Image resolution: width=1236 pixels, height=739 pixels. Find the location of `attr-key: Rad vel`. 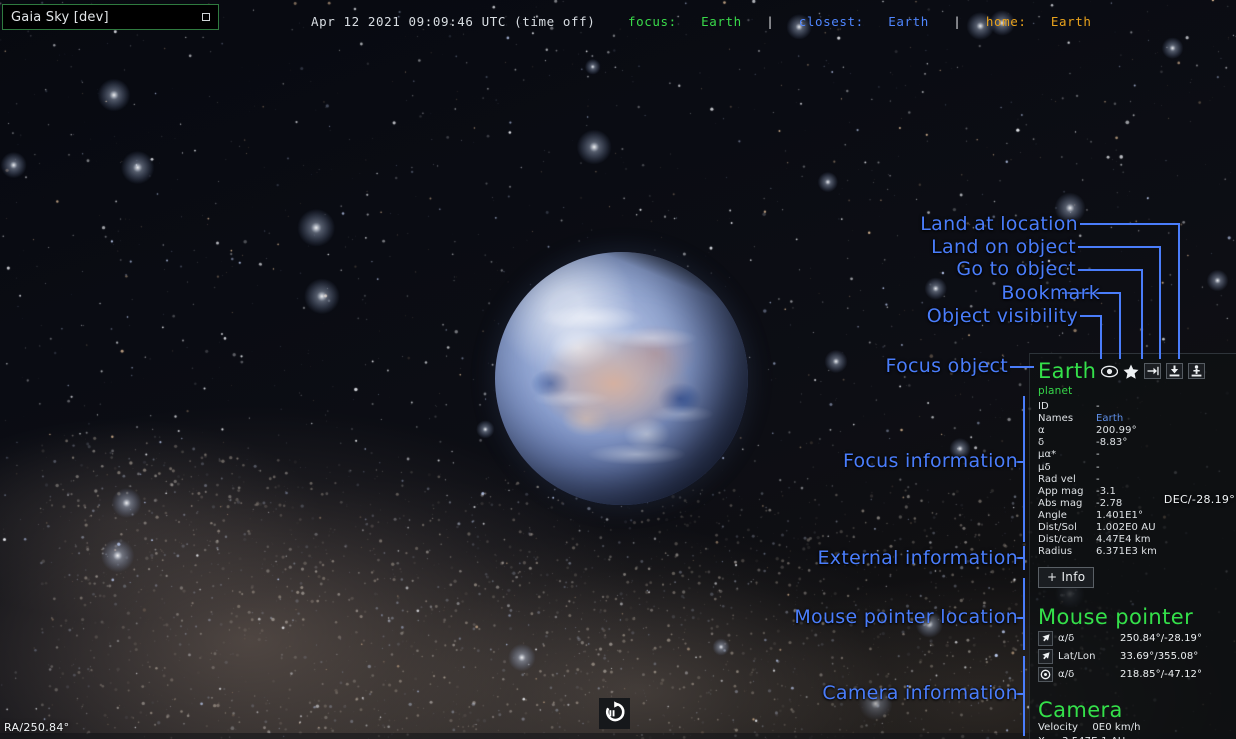

attr-key: Rad vel is located at coordinates (1057, 479).